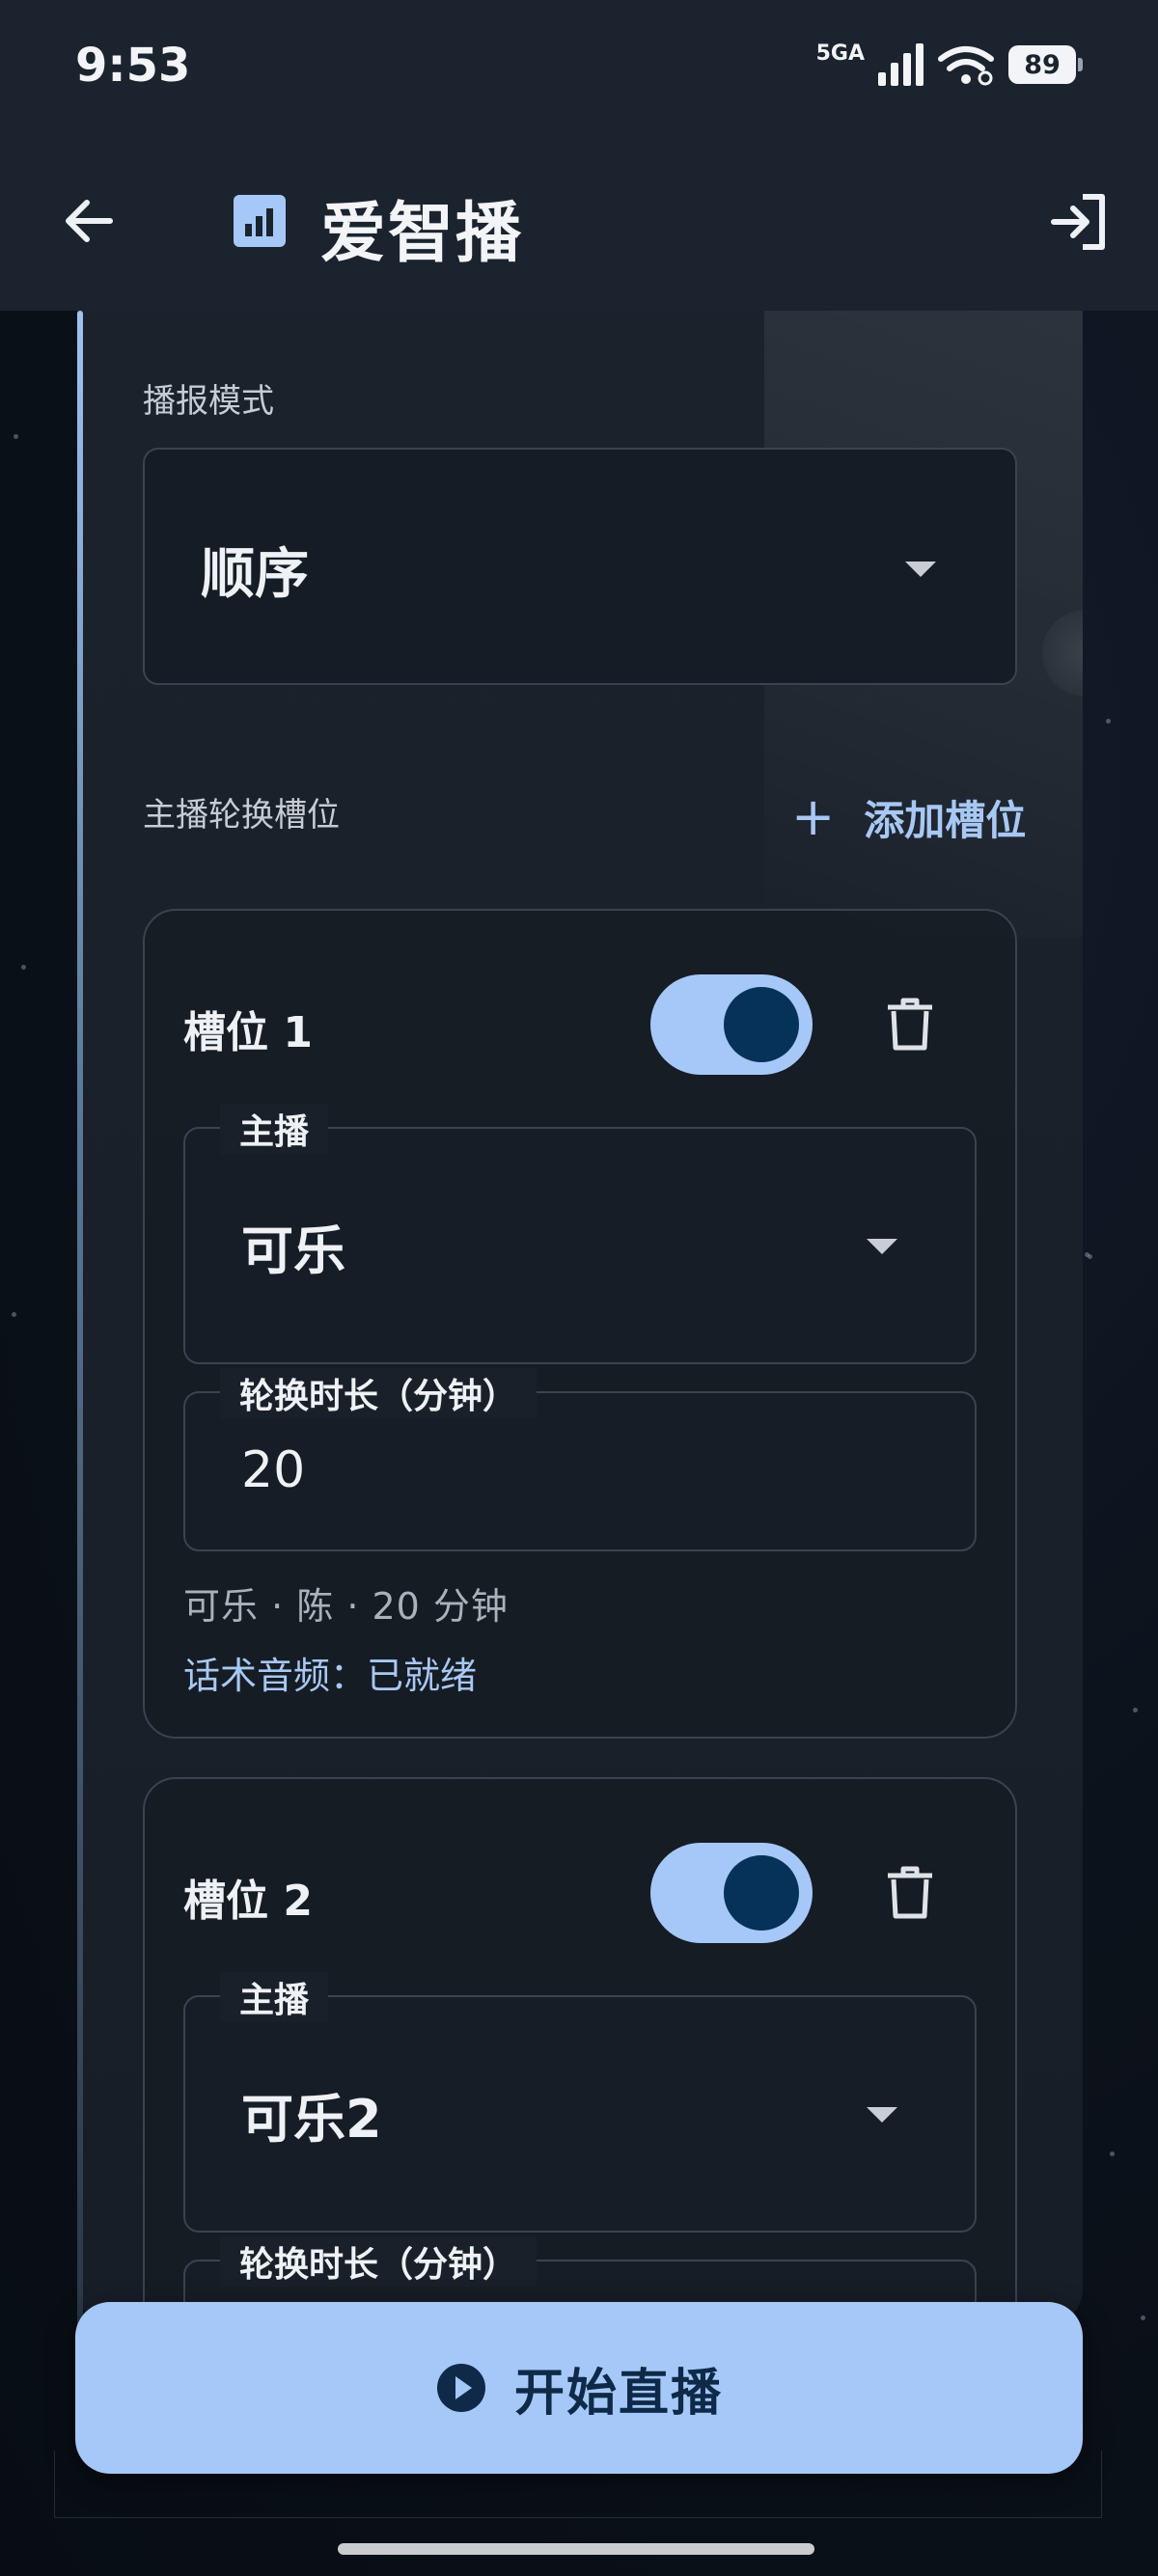  What do you see at coordinates (80, 1319) in the screenshot?
I see `card-accent-edge` at bounding box center [80, 1319].